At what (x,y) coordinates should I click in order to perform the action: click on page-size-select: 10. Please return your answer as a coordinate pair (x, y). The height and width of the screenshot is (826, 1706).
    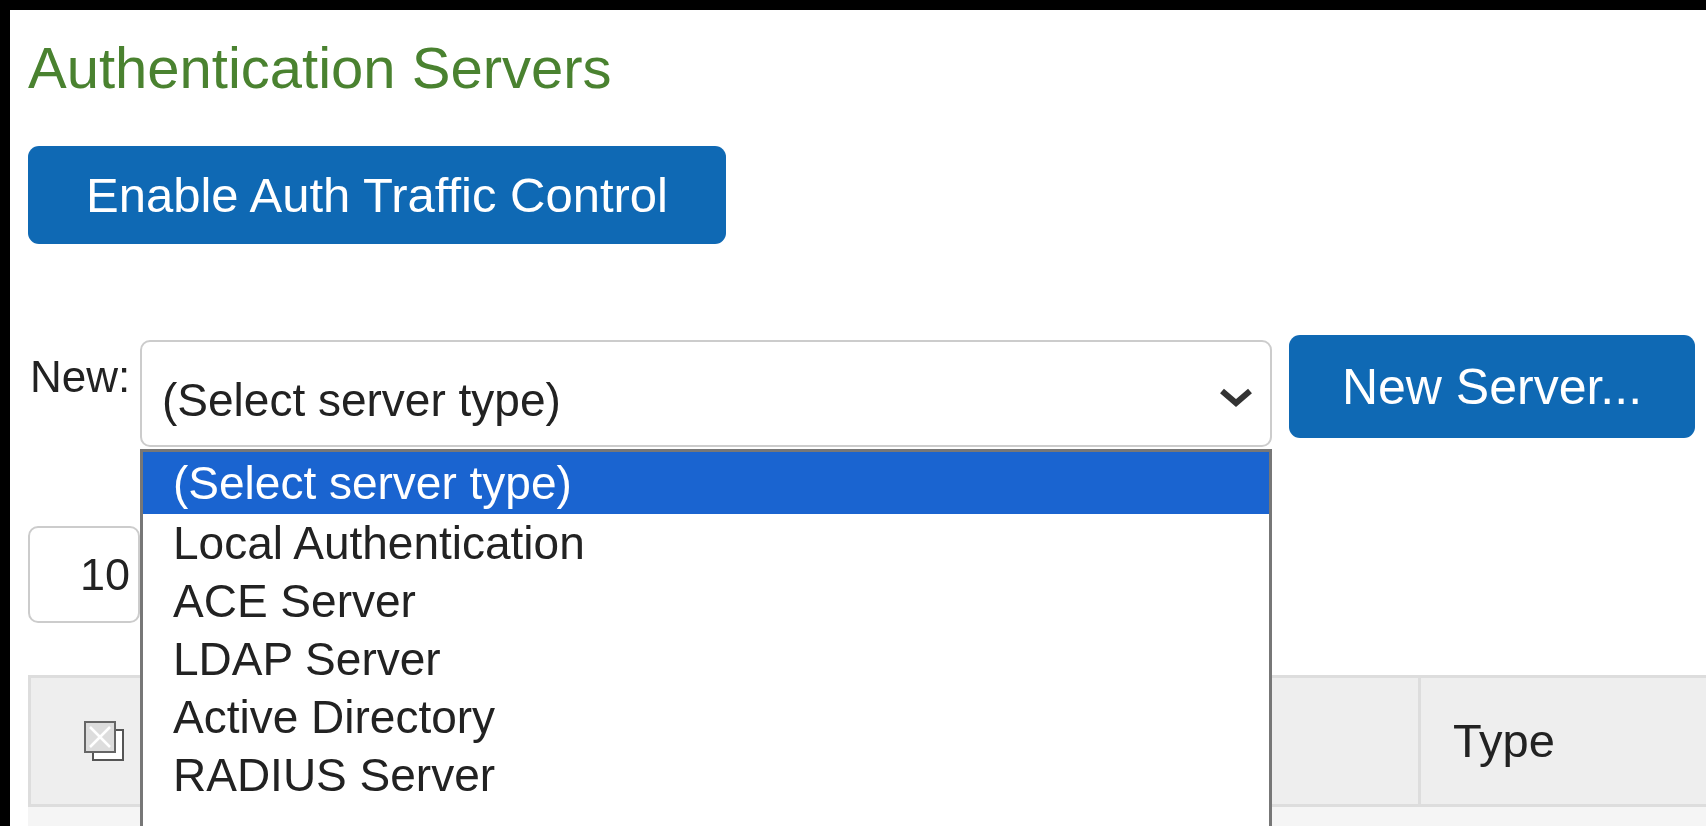
    Looking at the image, I should click on (84, 574).